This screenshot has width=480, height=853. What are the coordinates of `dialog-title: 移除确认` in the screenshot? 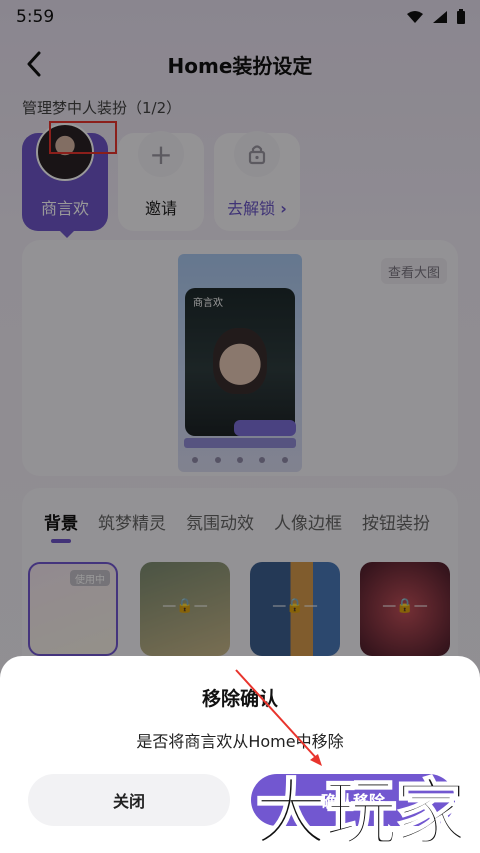 It's located at (239, 699).